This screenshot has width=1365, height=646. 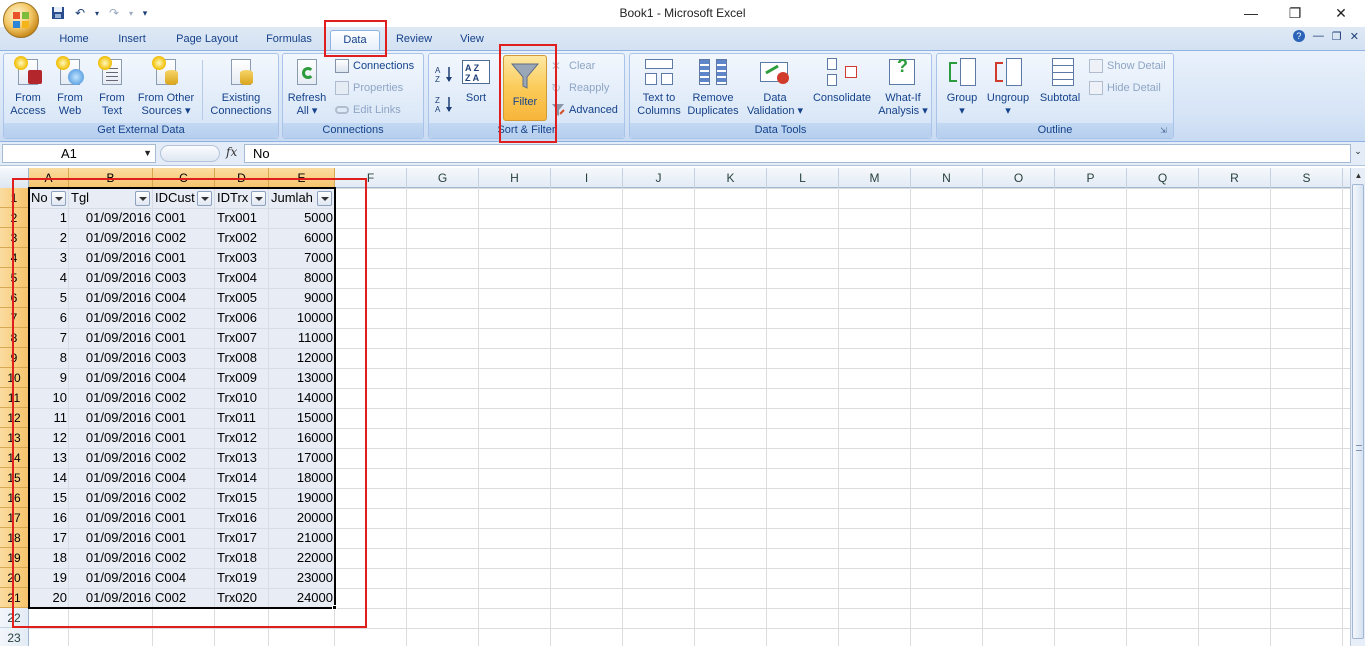 I want to click on table-cell: 9, so click(x=49, y=378).